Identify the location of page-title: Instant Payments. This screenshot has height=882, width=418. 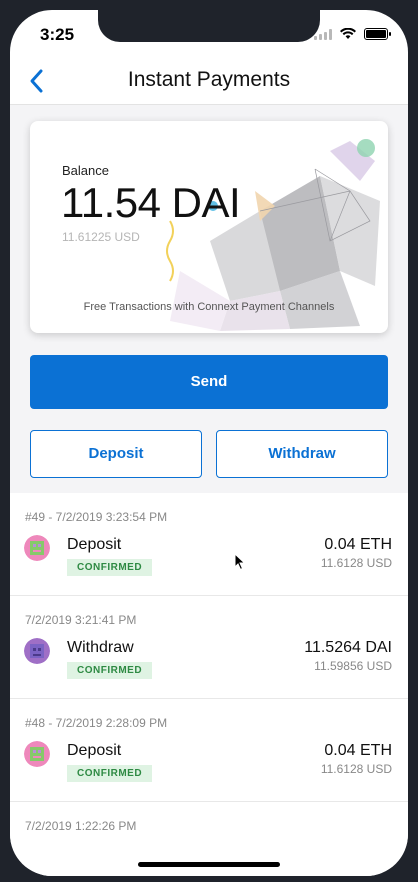
(209, 79).